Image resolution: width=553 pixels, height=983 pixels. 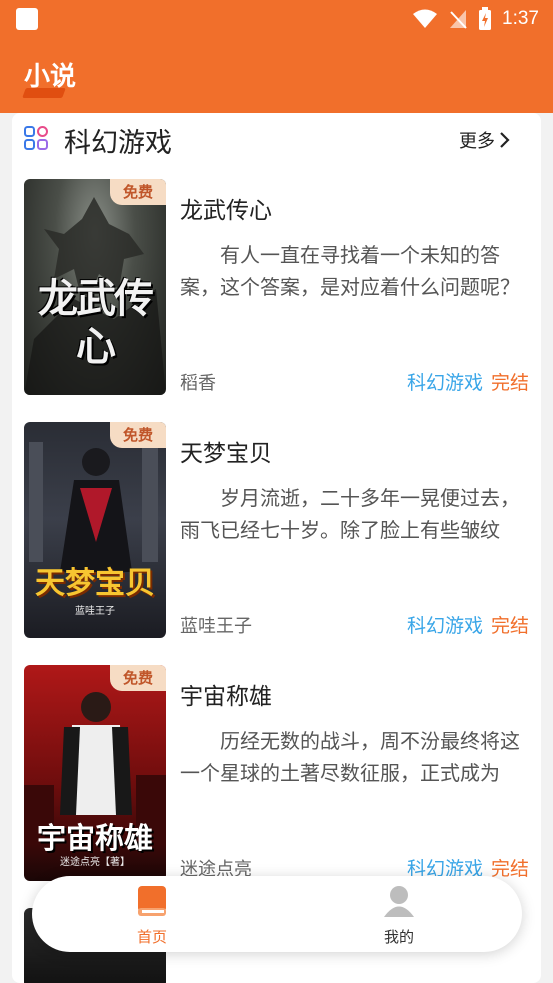 What do you see at coordinates (350, 271) in the screenshot?
I see `book-description: 有人一直在寻找着一个未知的答案，这个答案，是对应着什么问题呢？` at bounding box center [350, 271].